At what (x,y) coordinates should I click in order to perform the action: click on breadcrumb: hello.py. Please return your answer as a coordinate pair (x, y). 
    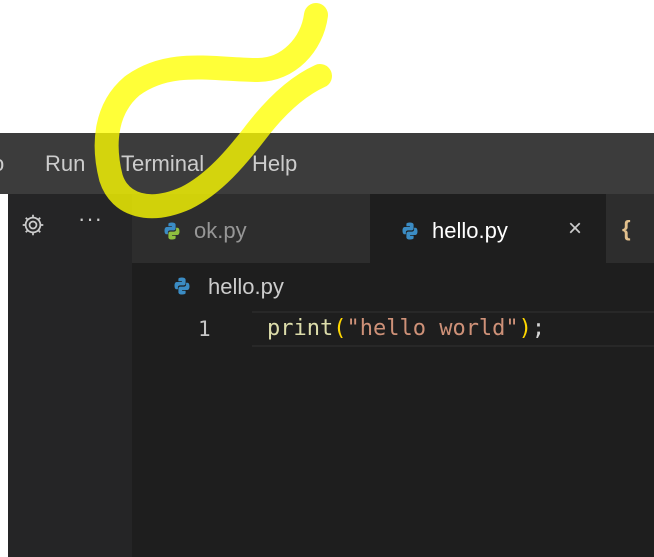
    Looking at the image, I should click on (393, 285).